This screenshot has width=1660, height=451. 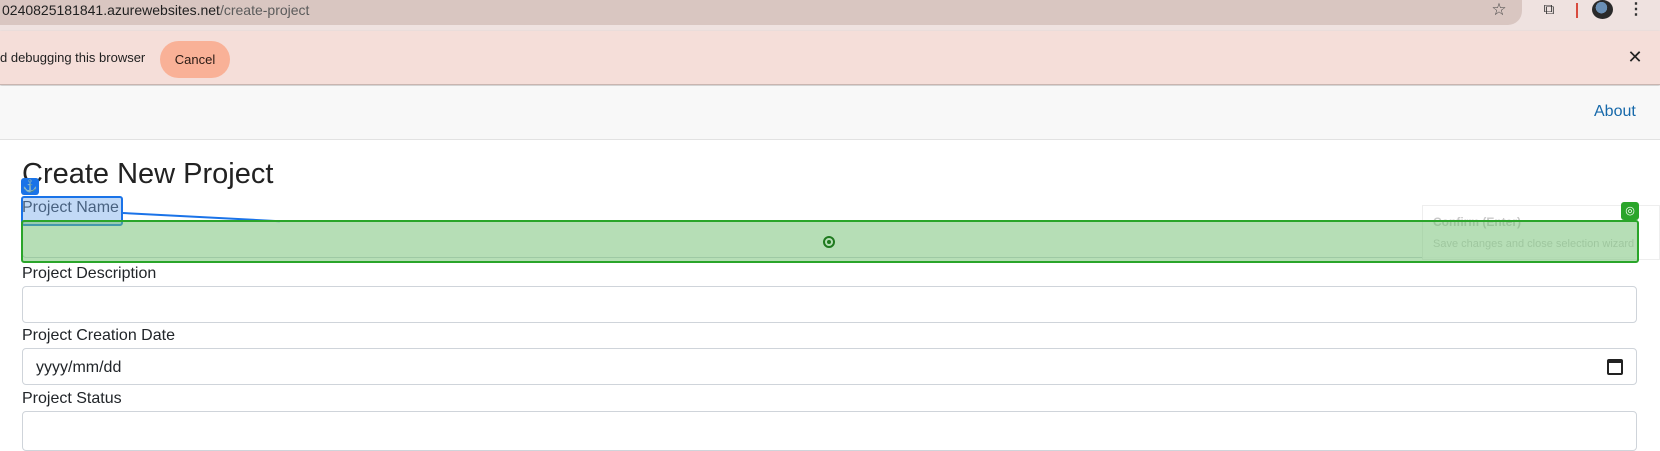 What do you see at coordinates (1499, 10) in the screenshot?
I see `bookmark-star-icon: ☆` at bounding box center [1499, 10].